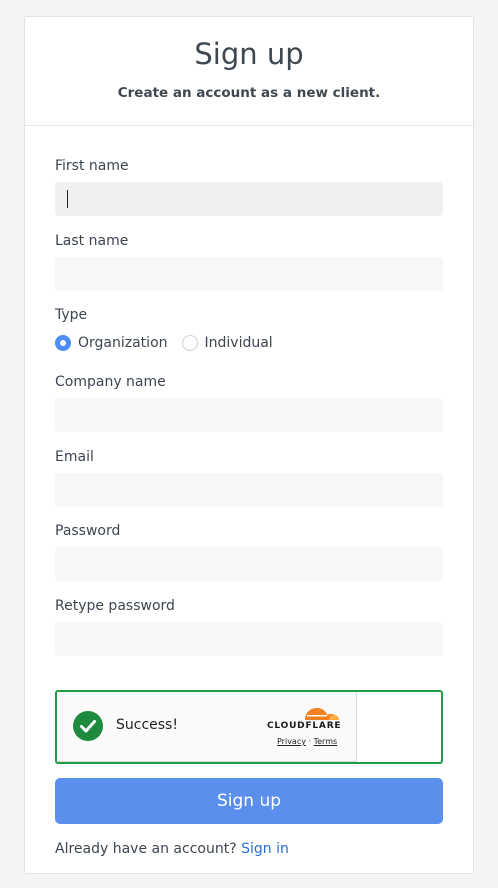 This screenshot has height=888, width=498. Describe the element at coordinates (249, 415) in the screenshot. I see `company-name-field` at that location.